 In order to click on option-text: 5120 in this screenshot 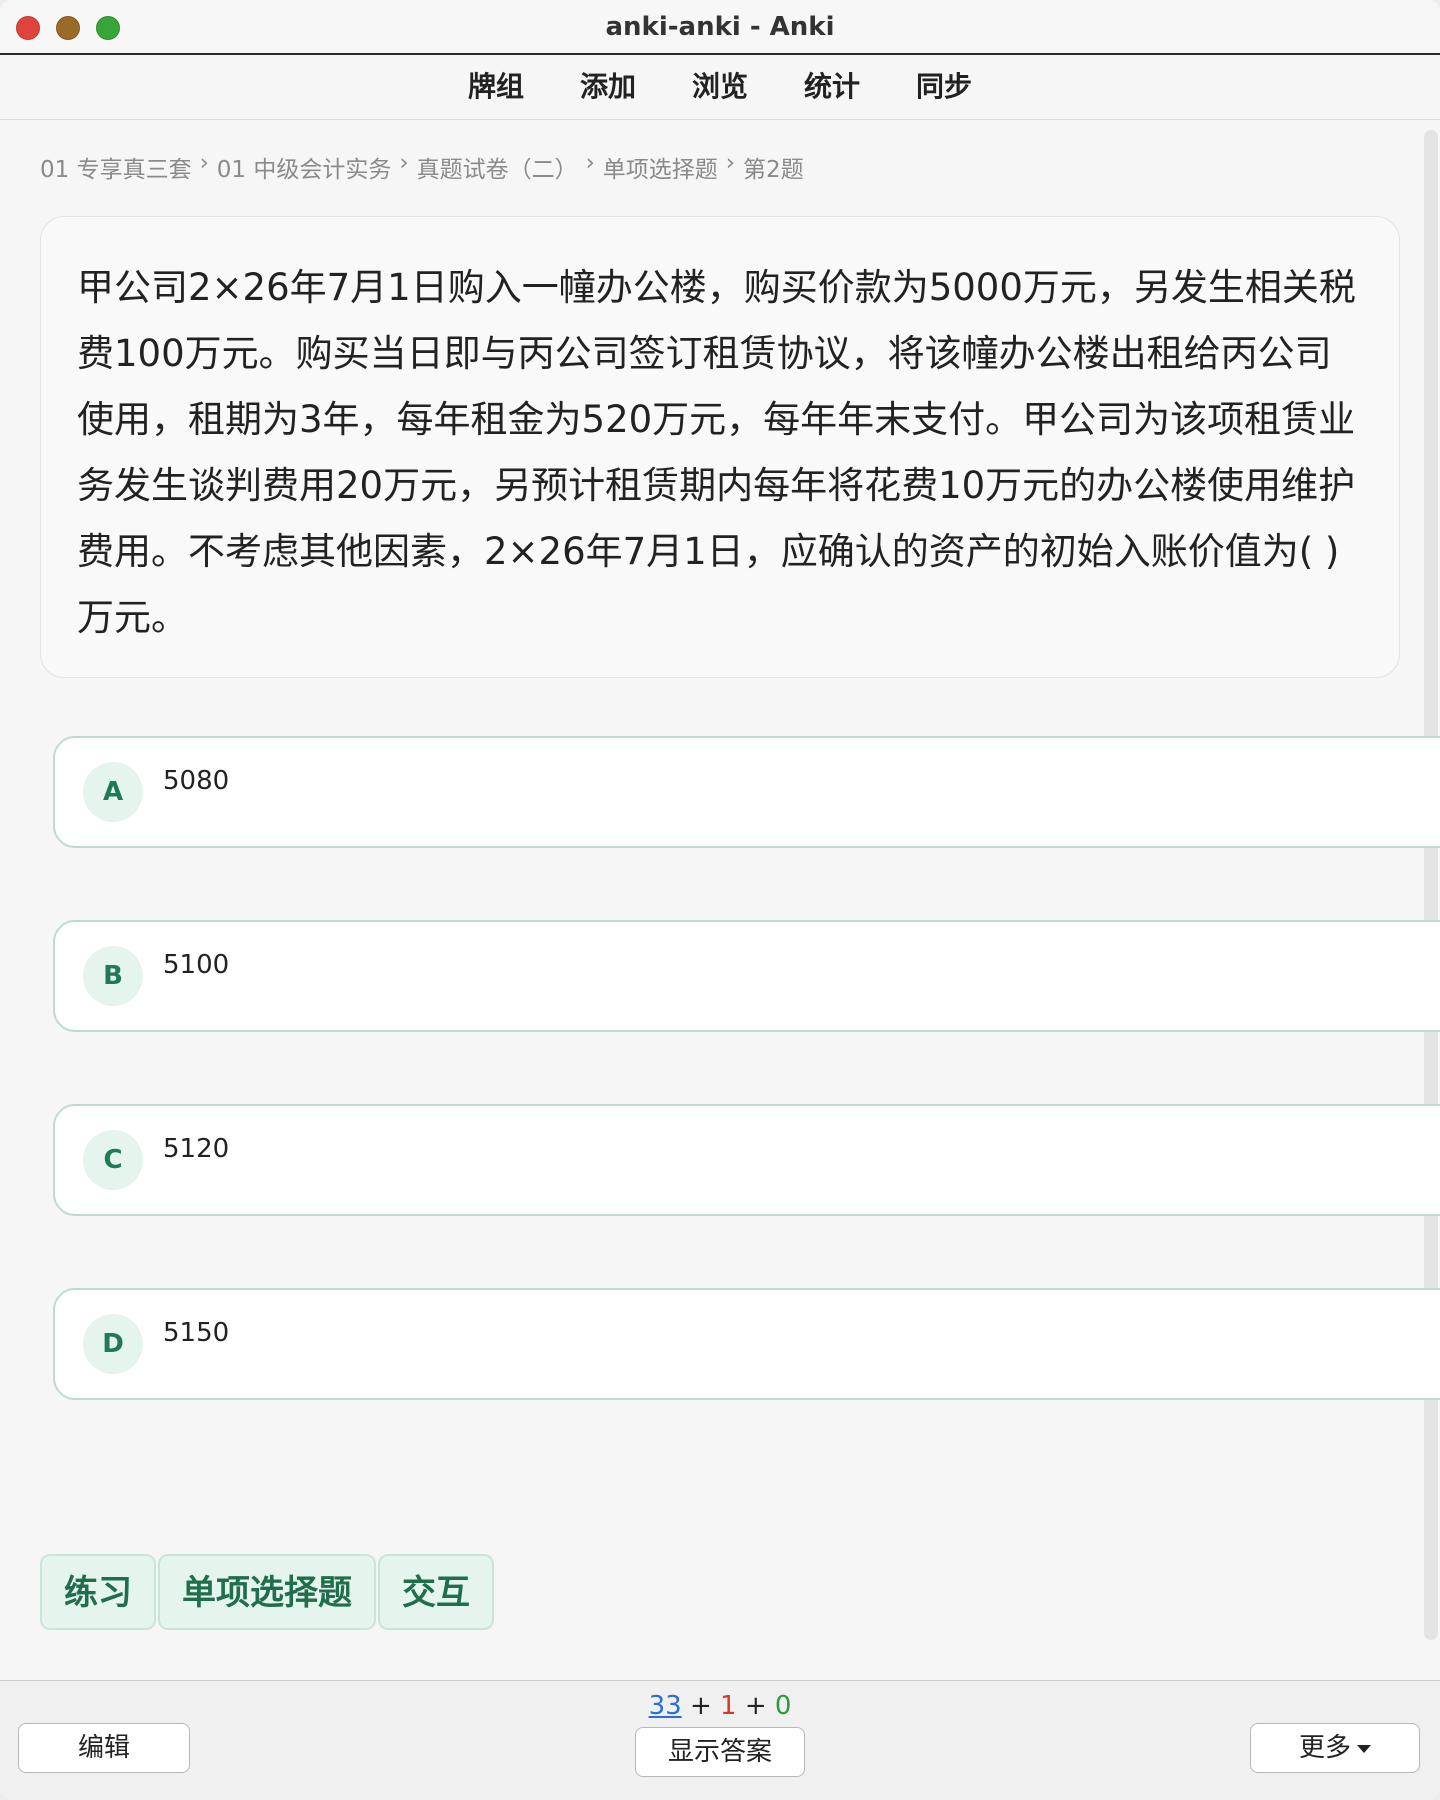, I will do `click(196, 1149)`.